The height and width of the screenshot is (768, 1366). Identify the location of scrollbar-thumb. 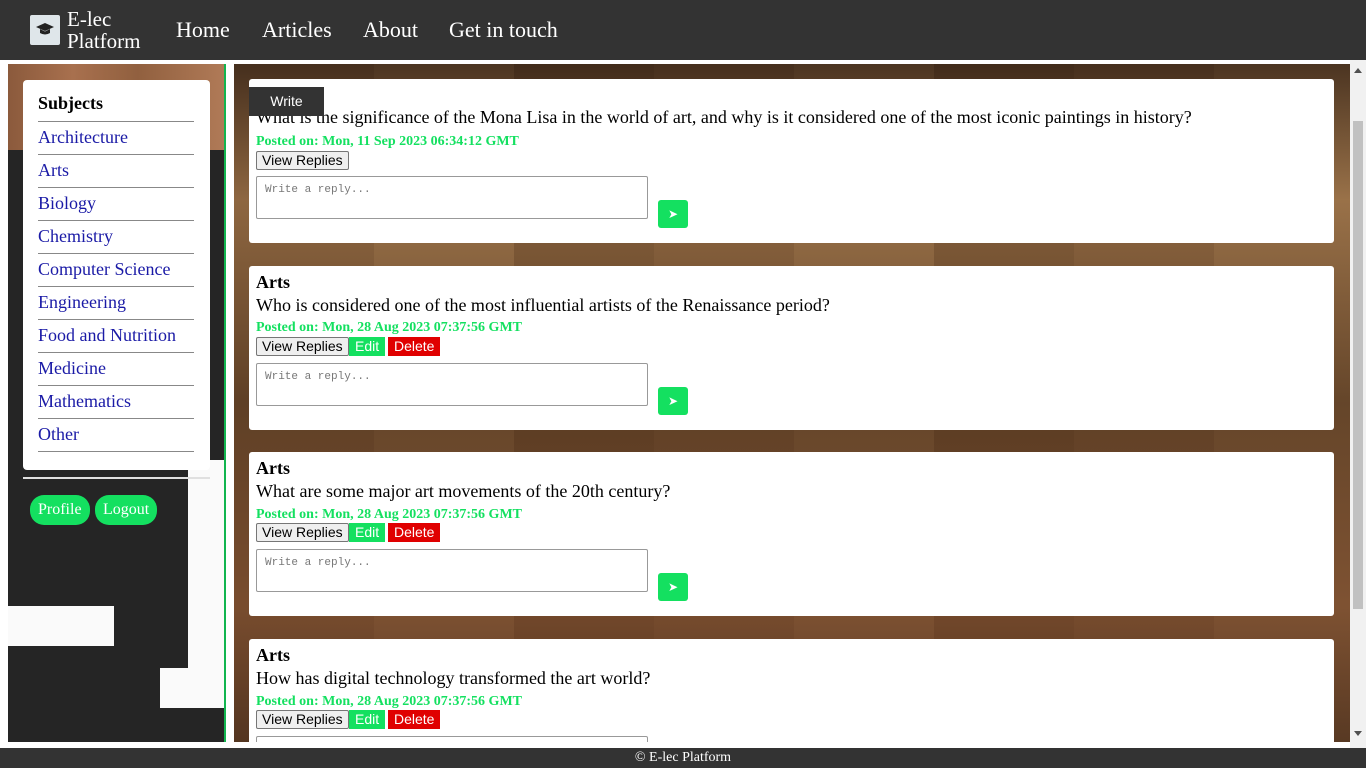
(1358, 365).